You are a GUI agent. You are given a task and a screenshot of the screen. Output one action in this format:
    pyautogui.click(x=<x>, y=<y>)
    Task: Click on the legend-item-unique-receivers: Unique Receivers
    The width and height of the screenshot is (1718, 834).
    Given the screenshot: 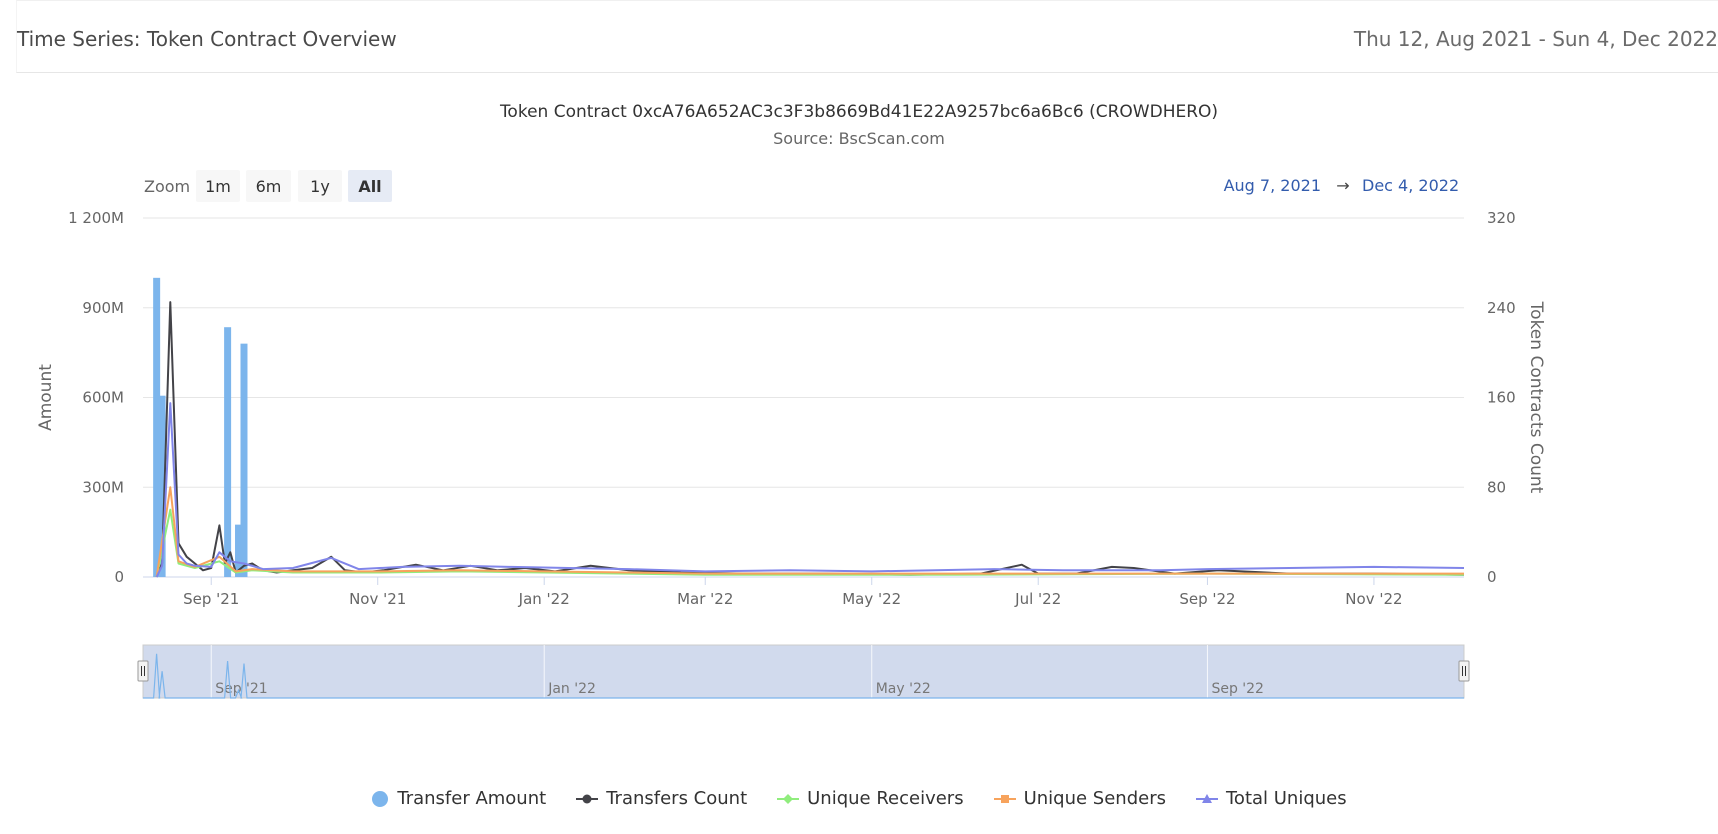 What is the action you would take?
    pyautogui.click(x=870, y=798)
    